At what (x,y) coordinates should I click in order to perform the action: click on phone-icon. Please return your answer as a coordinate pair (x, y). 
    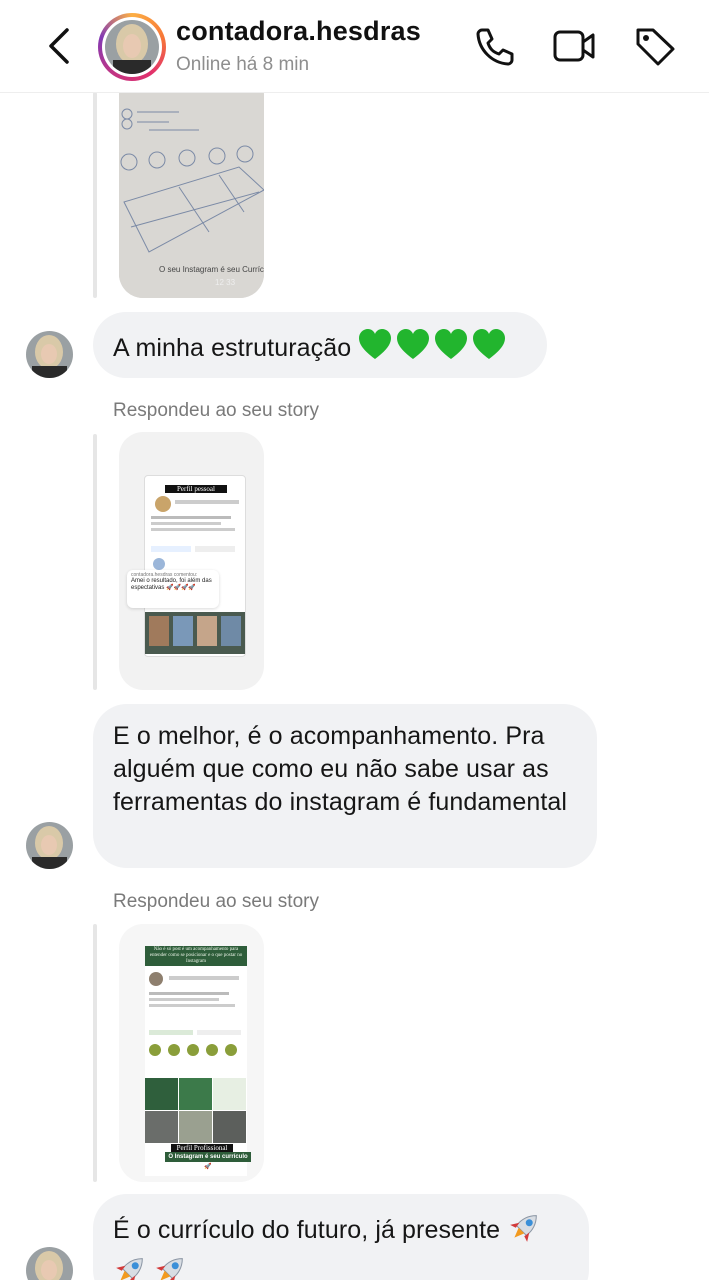
    Looking at the image, I should click on (495, 47).